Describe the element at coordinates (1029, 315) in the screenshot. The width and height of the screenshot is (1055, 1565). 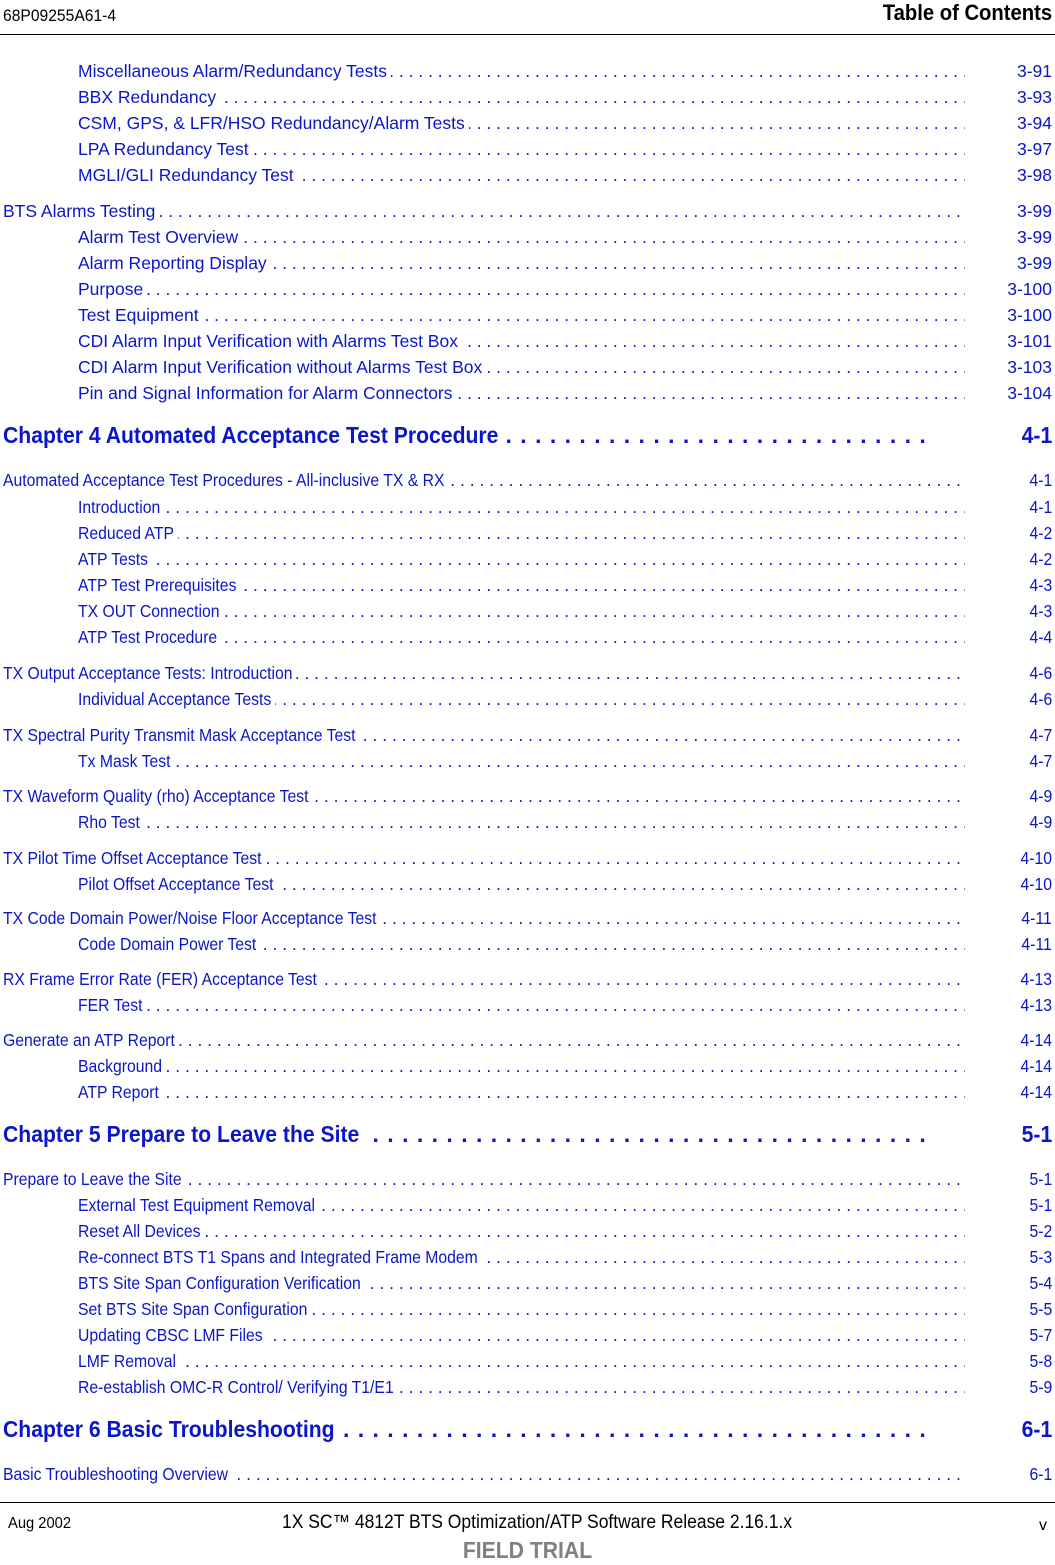
I see `toc-page-number: 3-100` at that location.